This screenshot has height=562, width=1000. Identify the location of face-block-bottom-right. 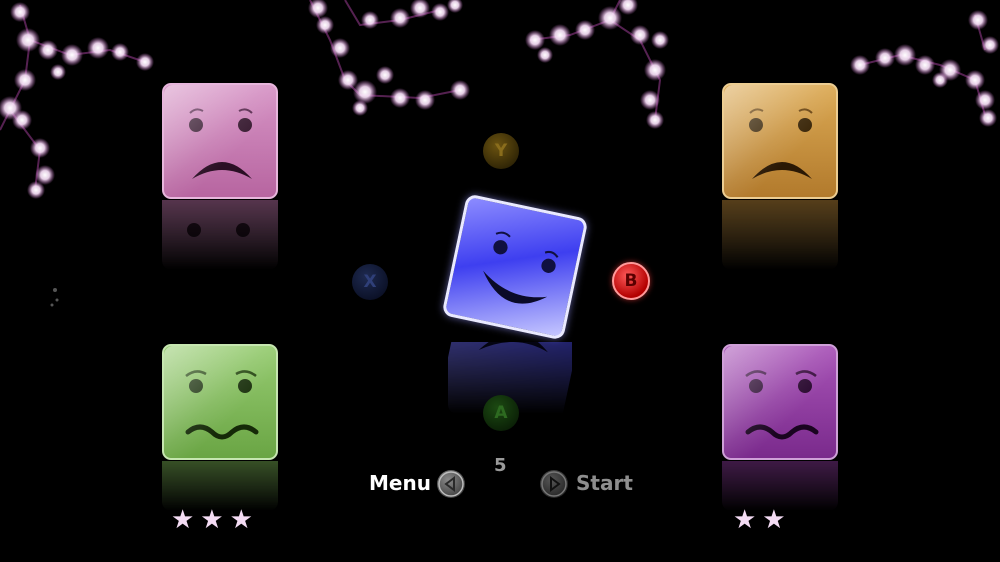
(780, 402).